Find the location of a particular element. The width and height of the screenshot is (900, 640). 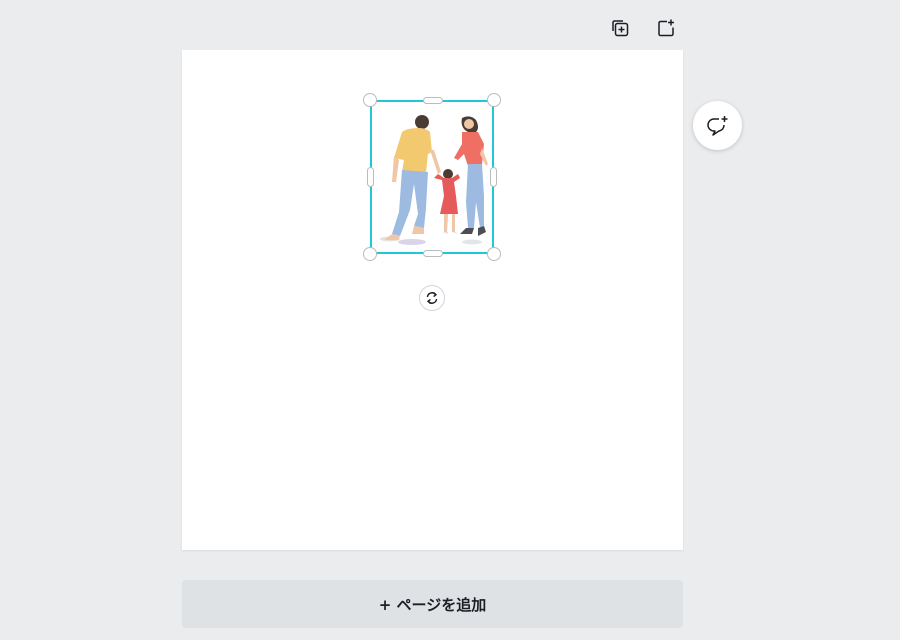

resize-handle-top is located at coordinates (433, 100).